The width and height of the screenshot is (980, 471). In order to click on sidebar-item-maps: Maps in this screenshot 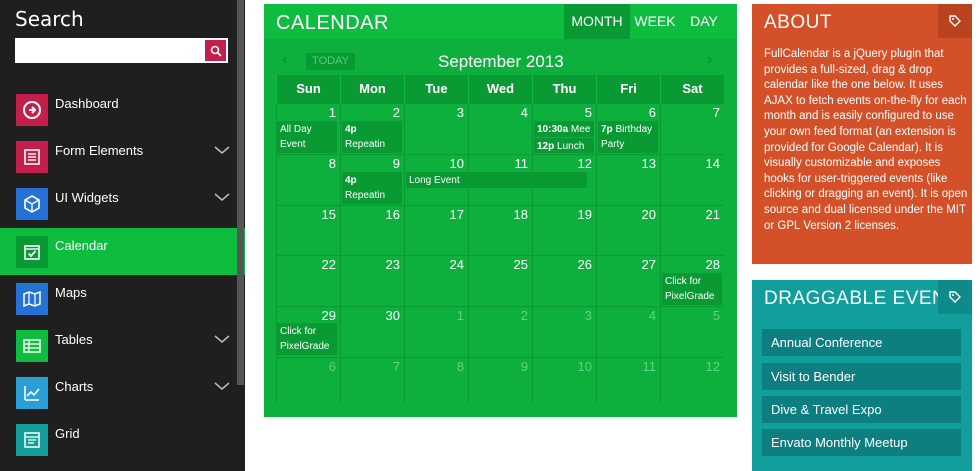, I will do `click(122, 298)`.